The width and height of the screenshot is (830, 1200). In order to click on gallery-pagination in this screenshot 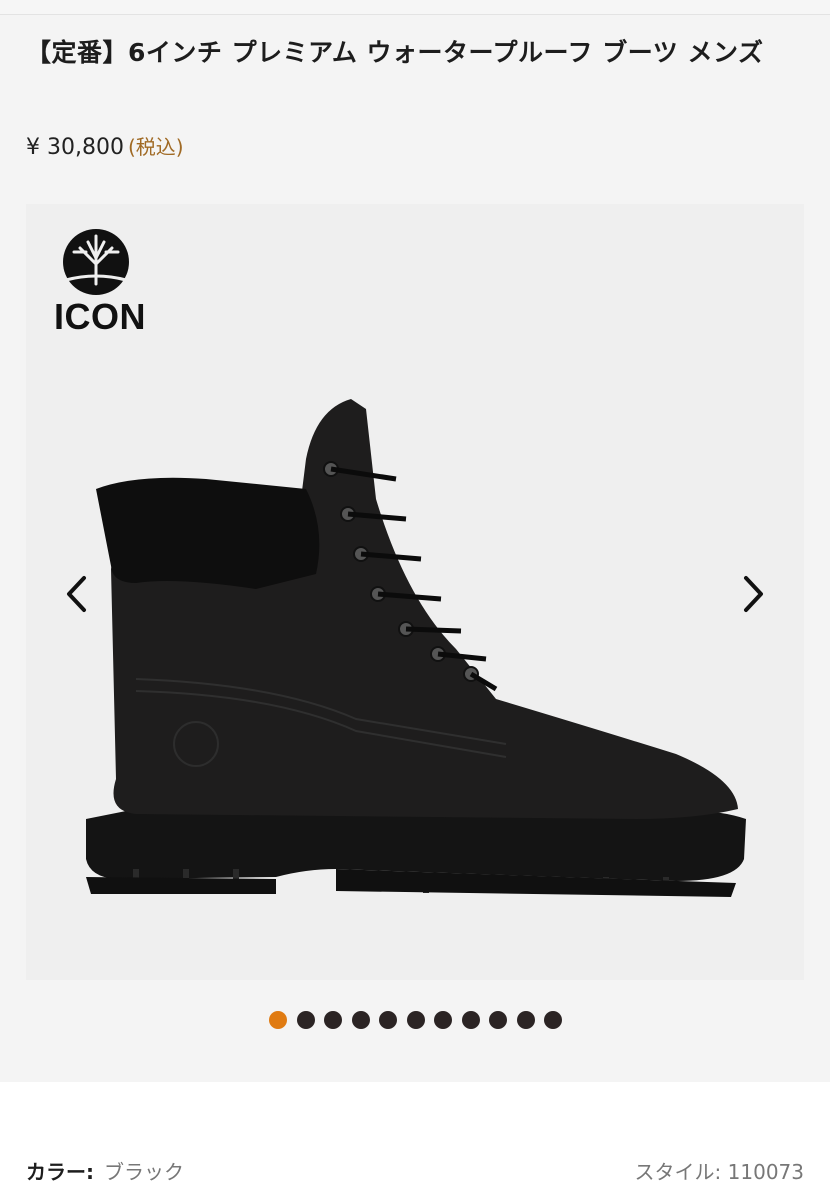, I will do `click(415, 1020)`.